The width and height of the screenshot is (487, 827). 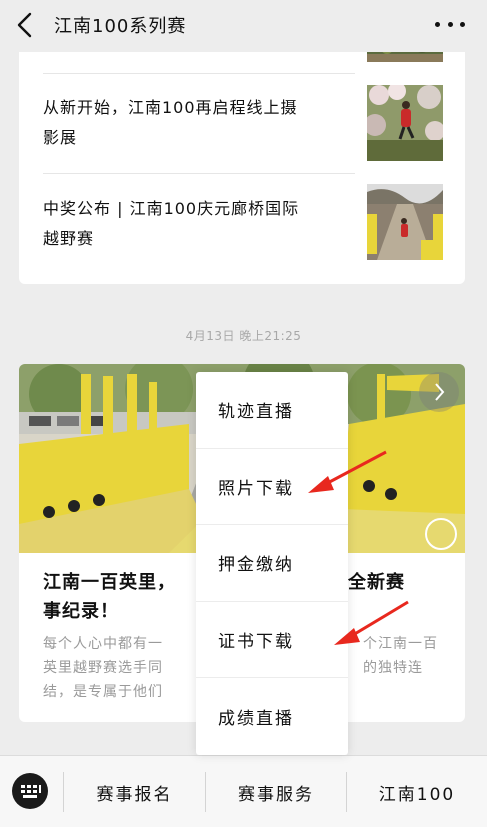 I want to click on summary-line: 英里越野赛选手同, so click(x=103, y=668).